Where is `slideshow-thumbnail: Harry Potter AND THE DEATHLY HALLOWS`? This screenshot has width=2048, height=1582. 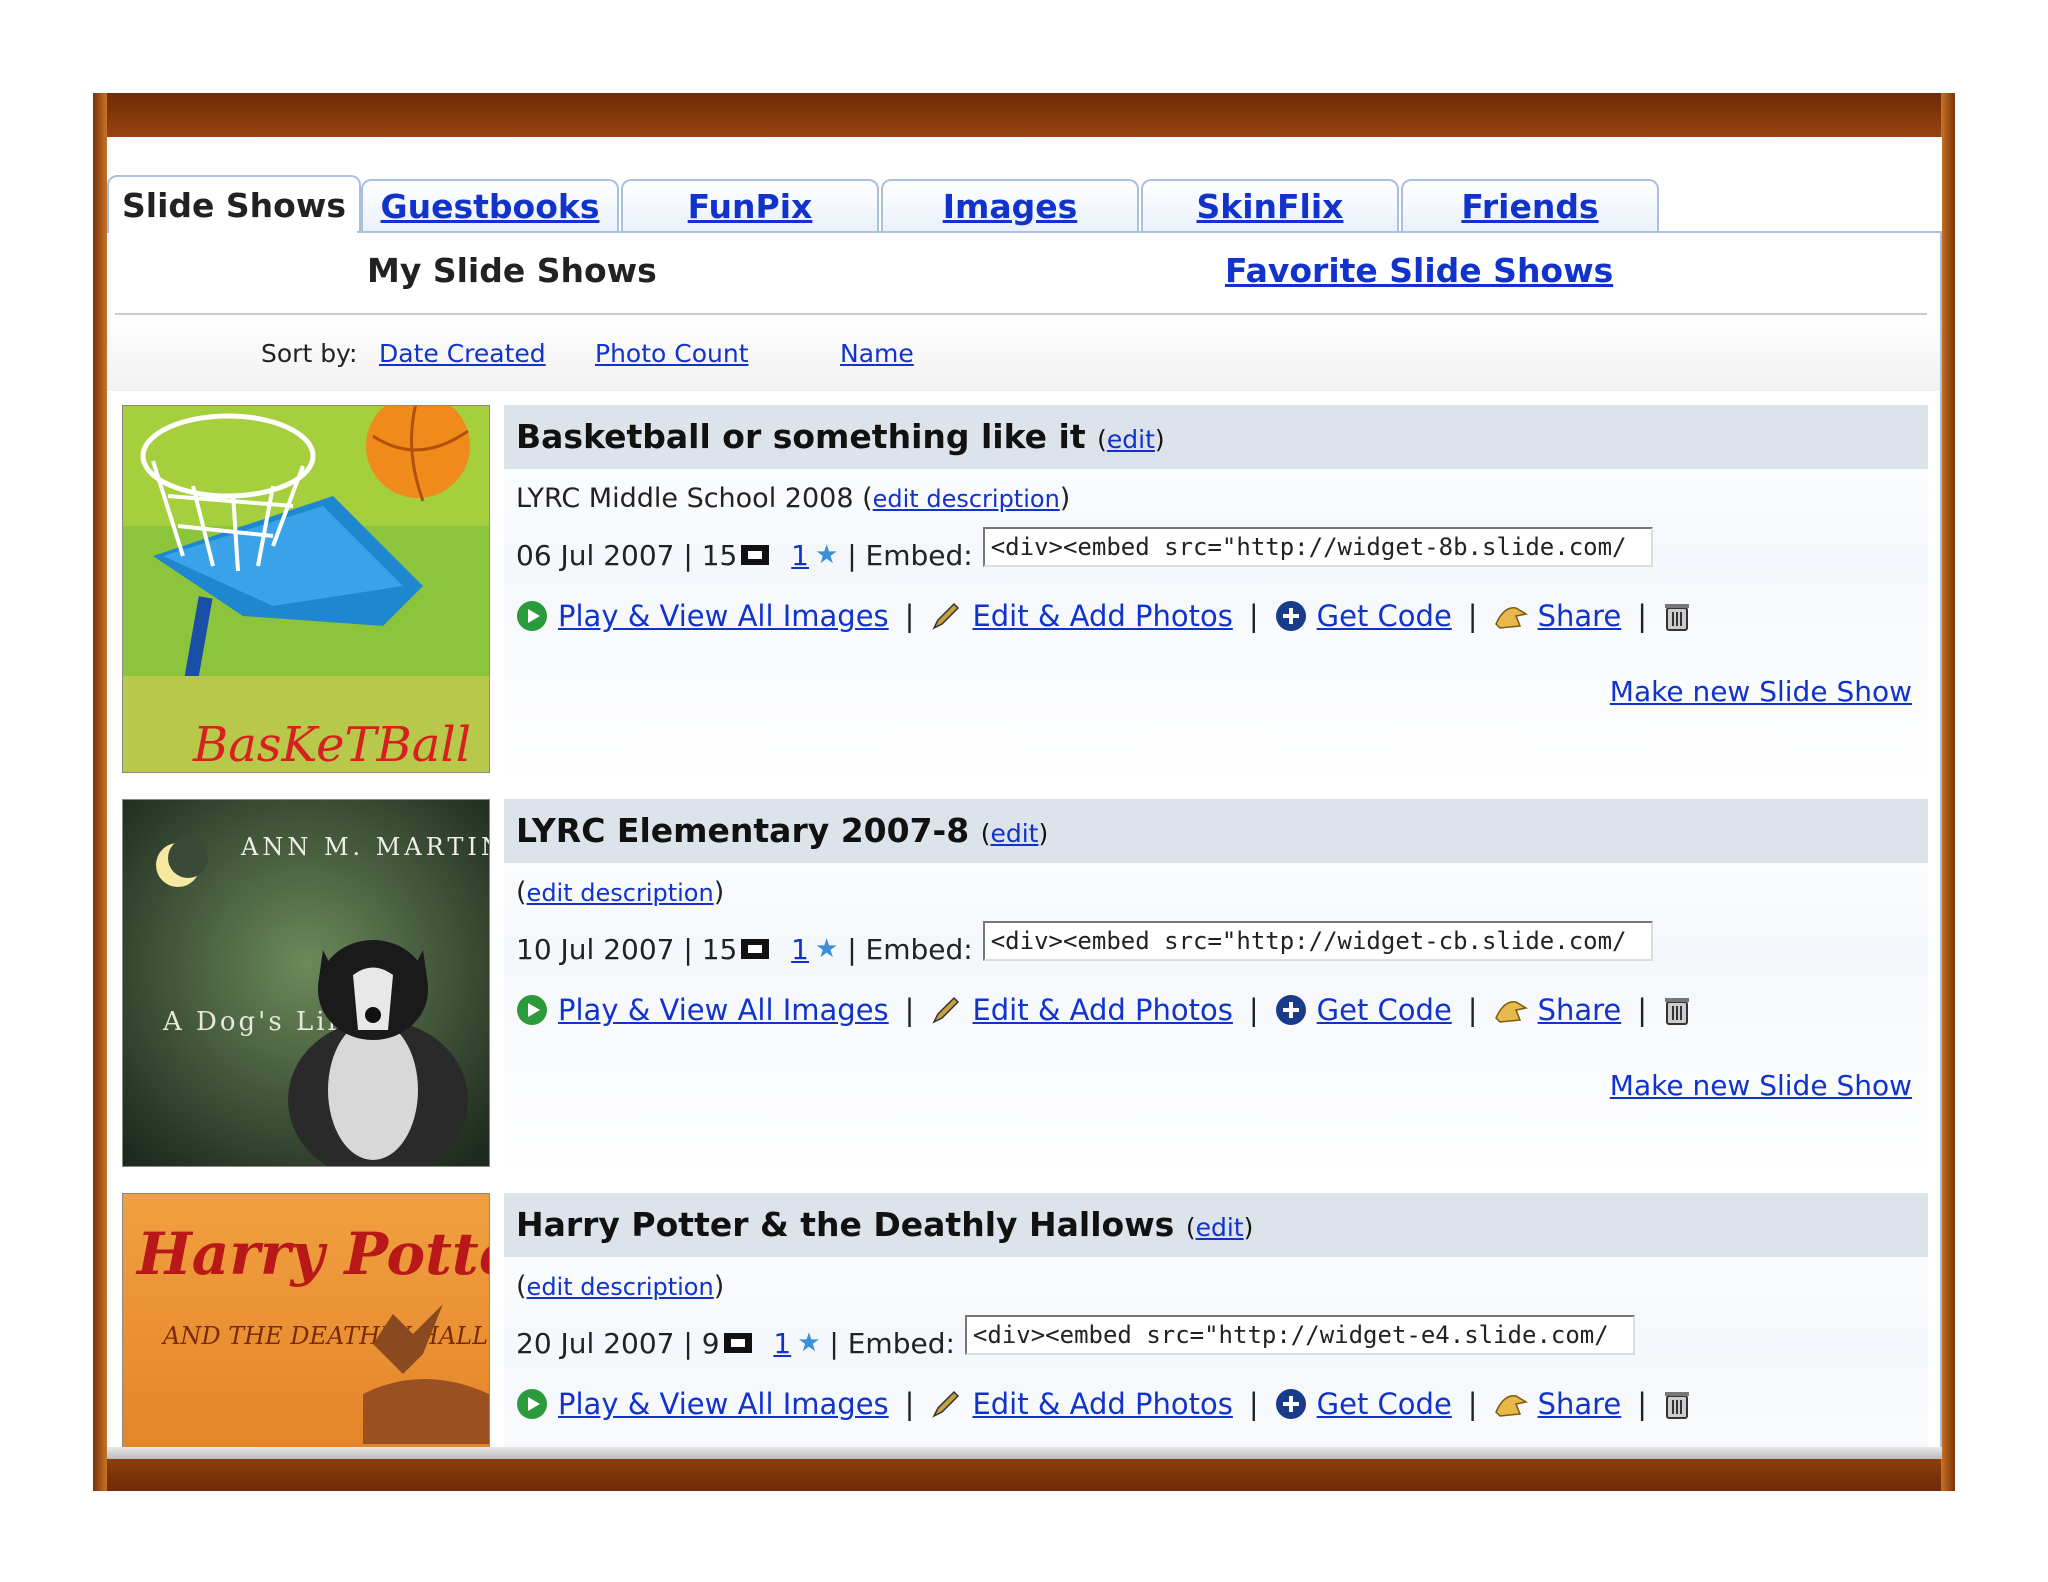 slideshow-thumbnail: Harry Potter AND THE DEATHLY HALLOWS is located at coordinates (306, 1326).